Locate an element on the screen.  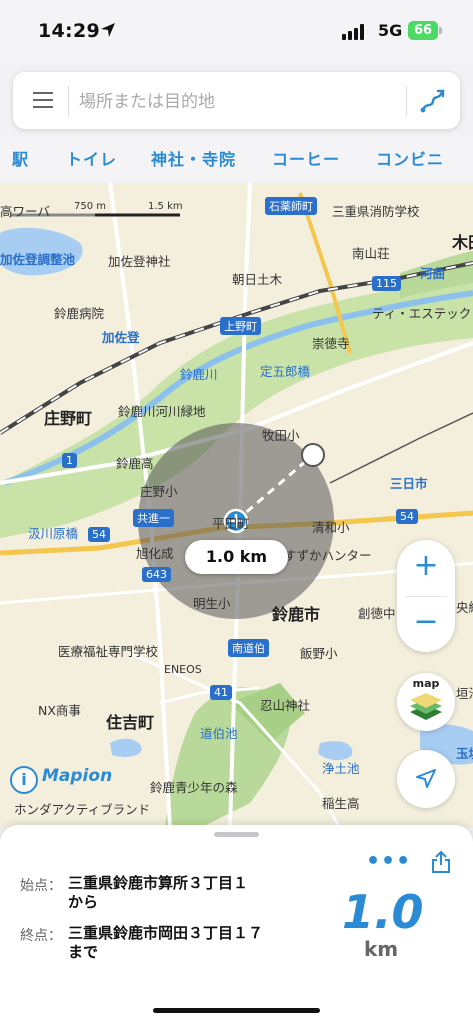
map-label: 三日市 is located at coordinates (409, 483).